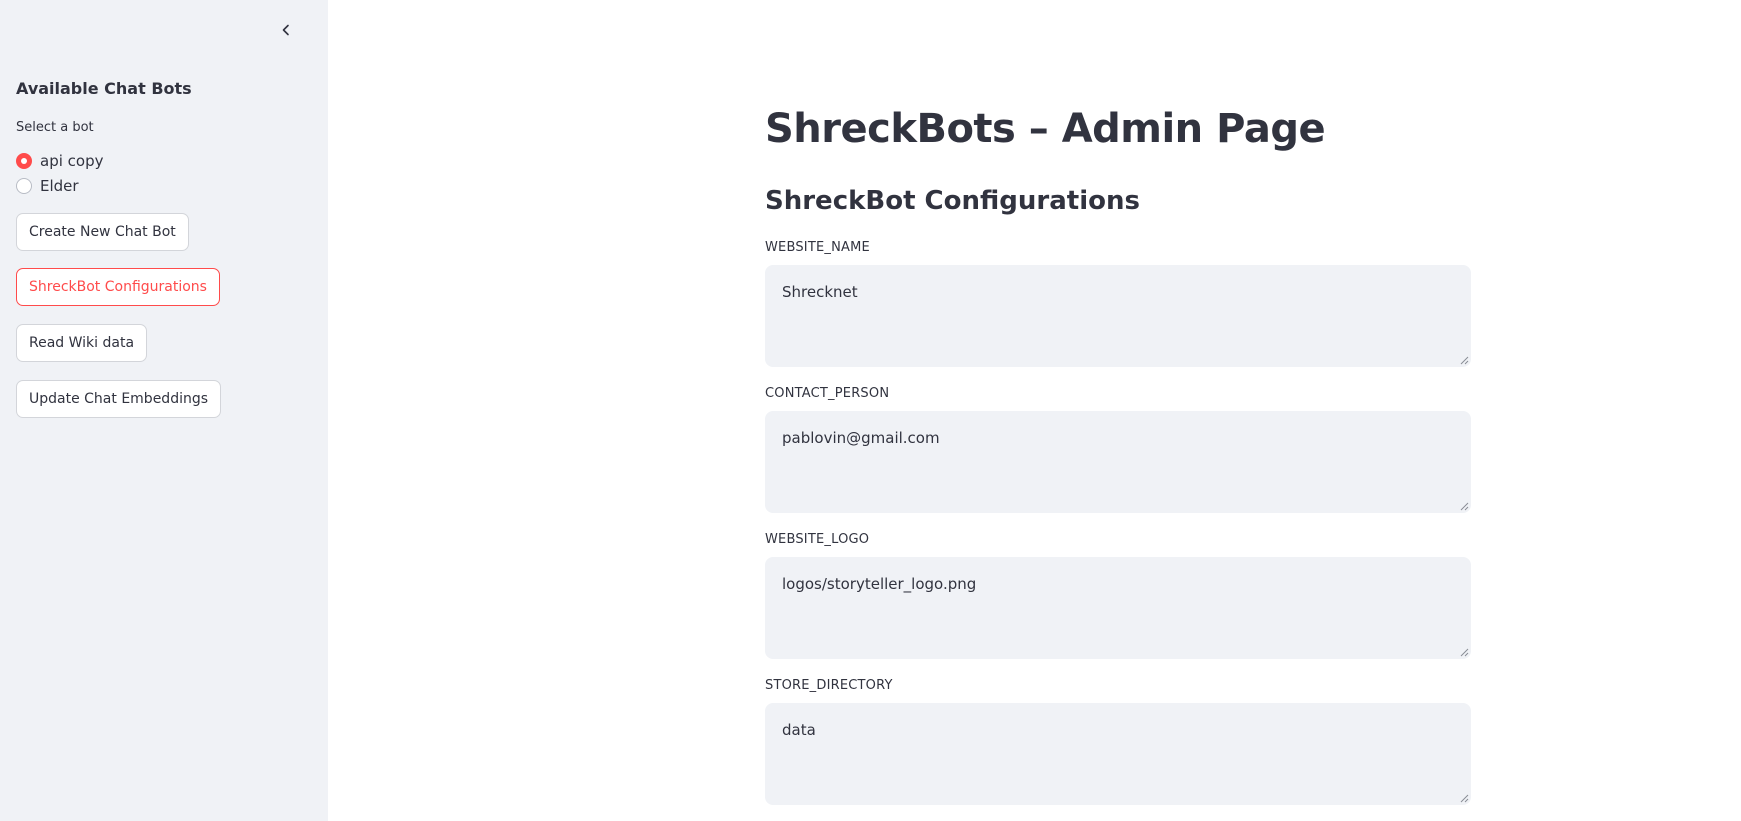 This screenshot has height=821, width=1741. Describe the element at coordinates (82, 343) in the screenshot. I see `read-wiki-data-button: Read Wiki data` at that location.